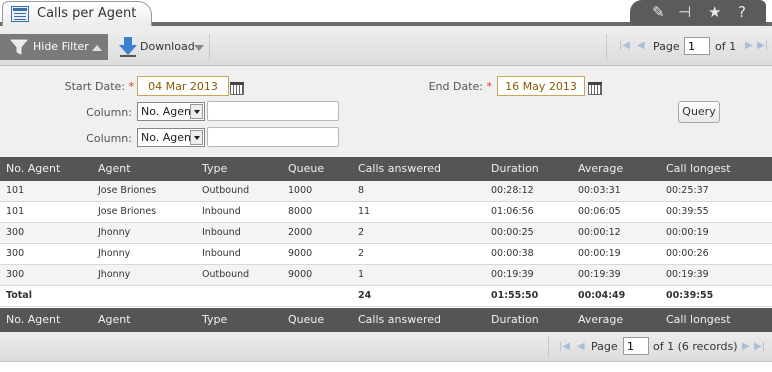  What do you see at coordinates (684, 12) in the screenshot?
I see `collapse-icon: ⊣` at bounding box center [684, 12].